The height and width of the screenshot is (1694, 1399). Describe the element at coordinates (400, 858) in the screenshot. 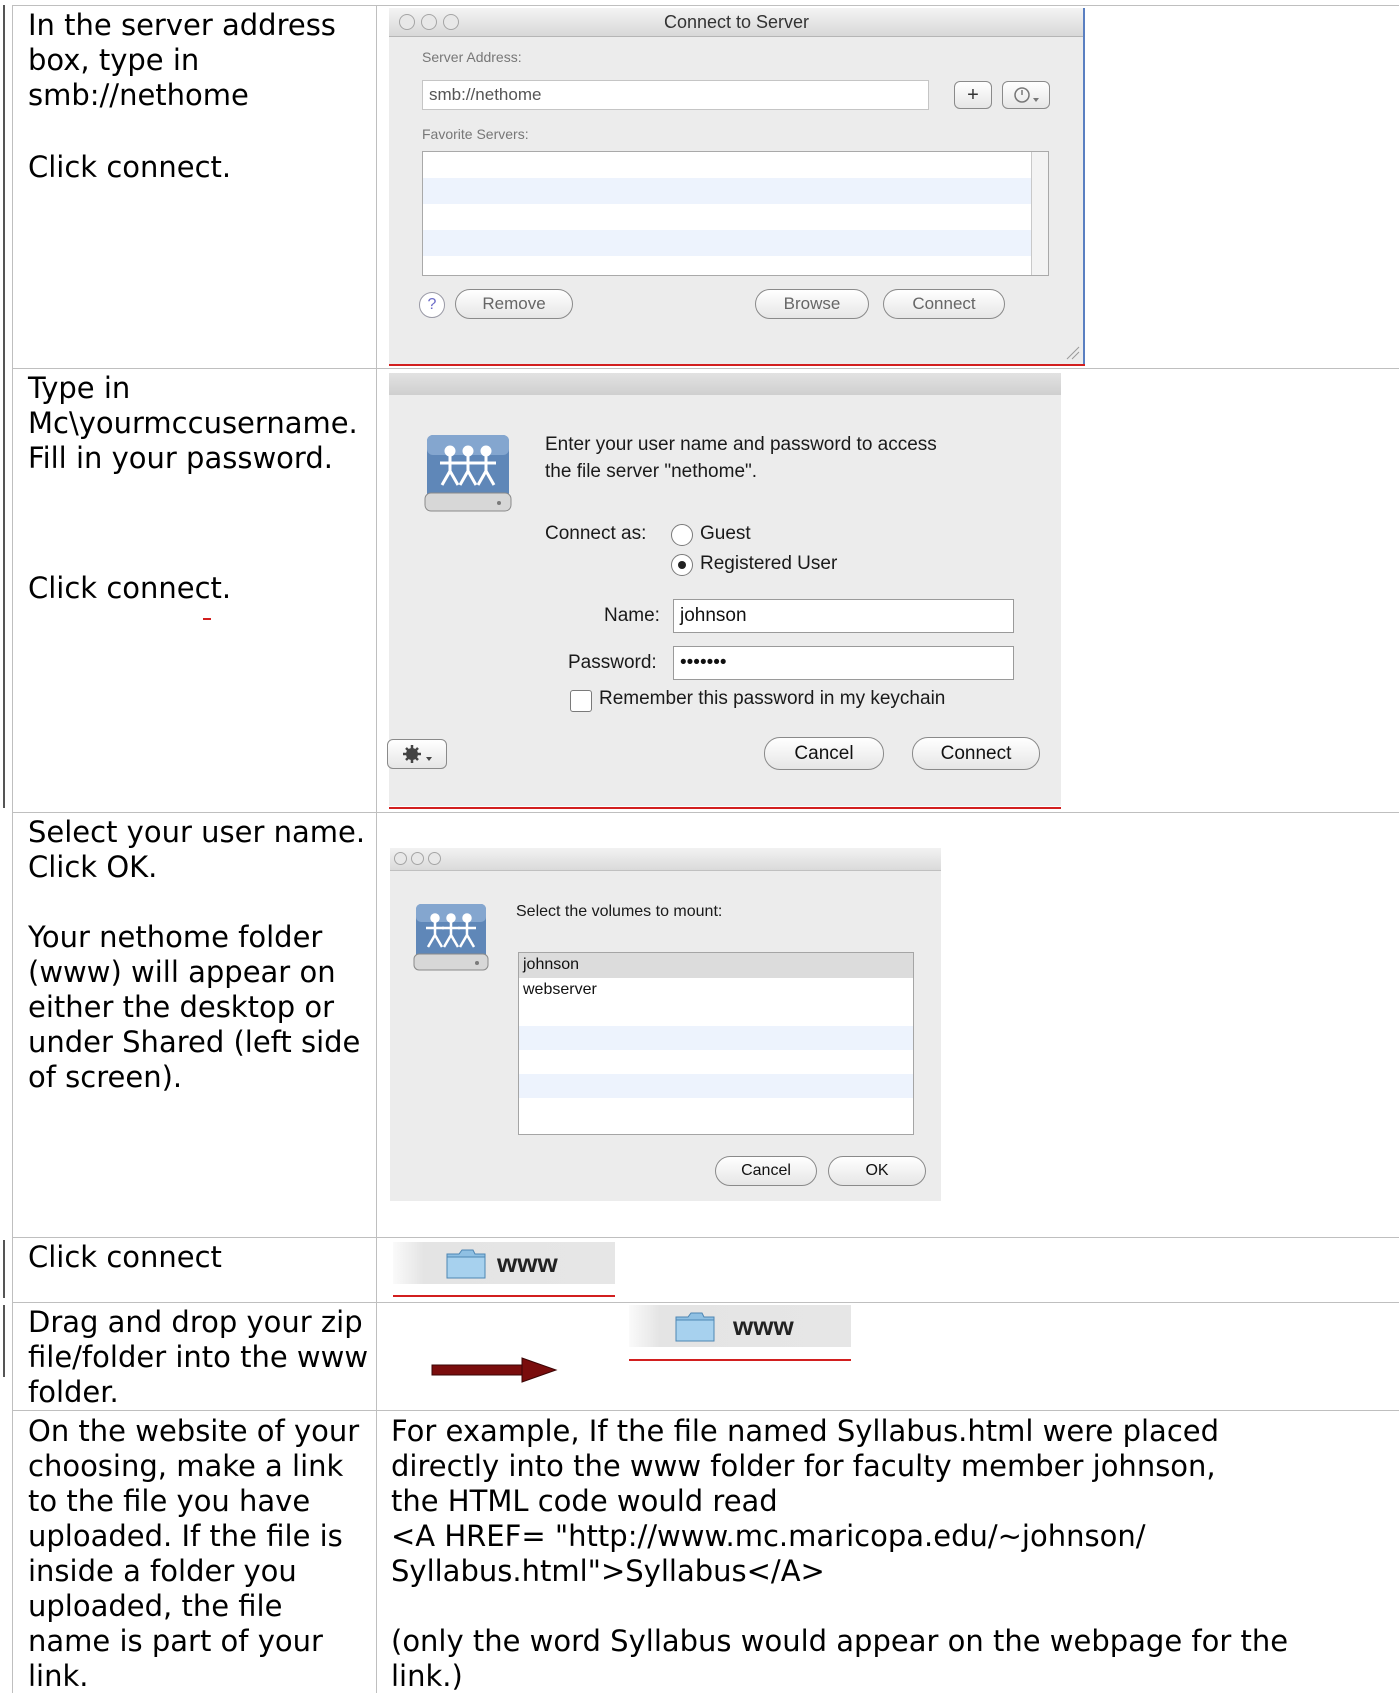

I see `close-window-icon` at that location.